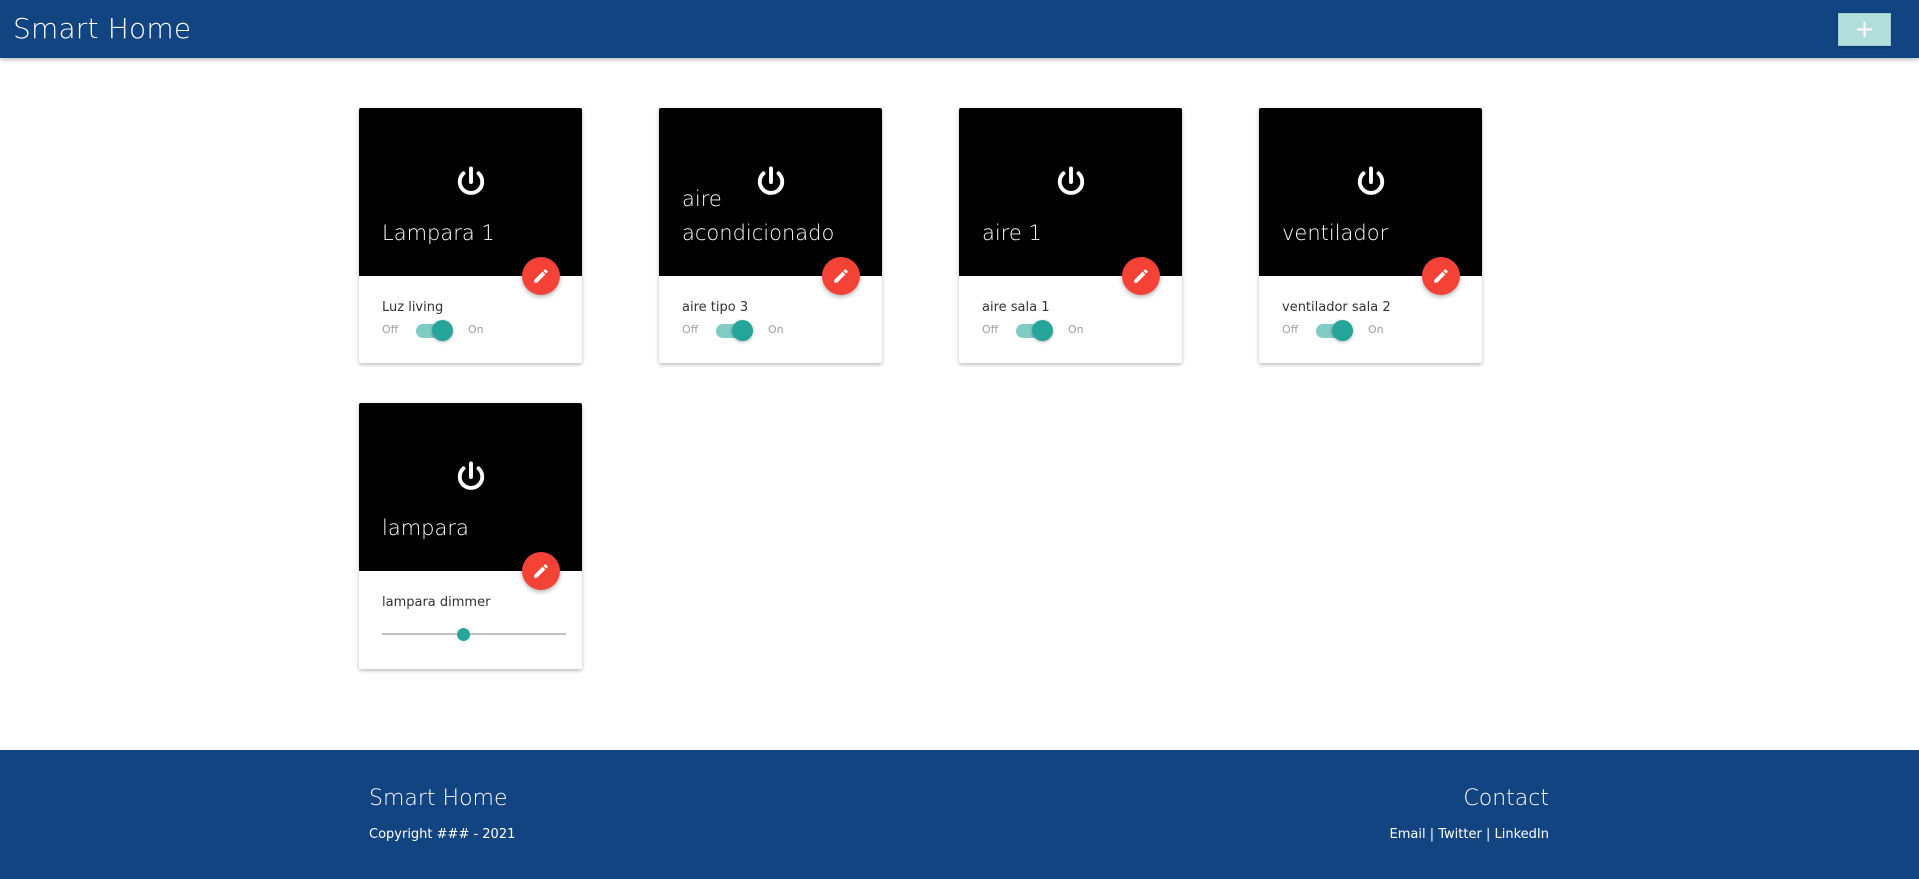  I want to click on slider-track, so click(474, 634).